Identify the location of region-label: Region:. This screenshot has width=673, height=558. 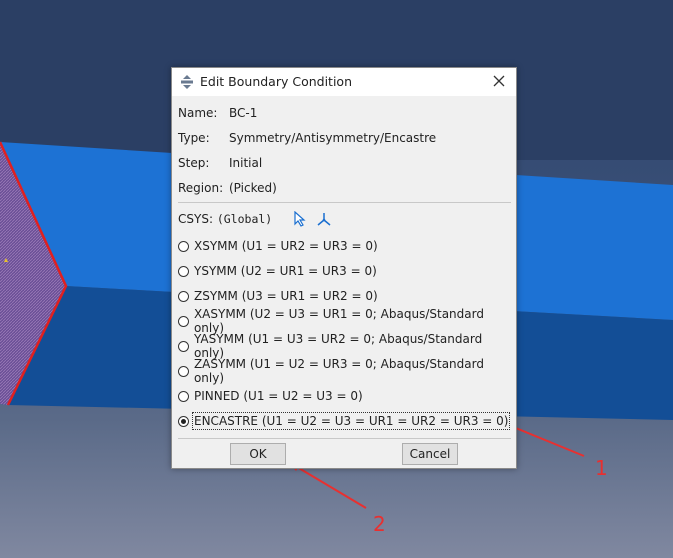
(201, 188).